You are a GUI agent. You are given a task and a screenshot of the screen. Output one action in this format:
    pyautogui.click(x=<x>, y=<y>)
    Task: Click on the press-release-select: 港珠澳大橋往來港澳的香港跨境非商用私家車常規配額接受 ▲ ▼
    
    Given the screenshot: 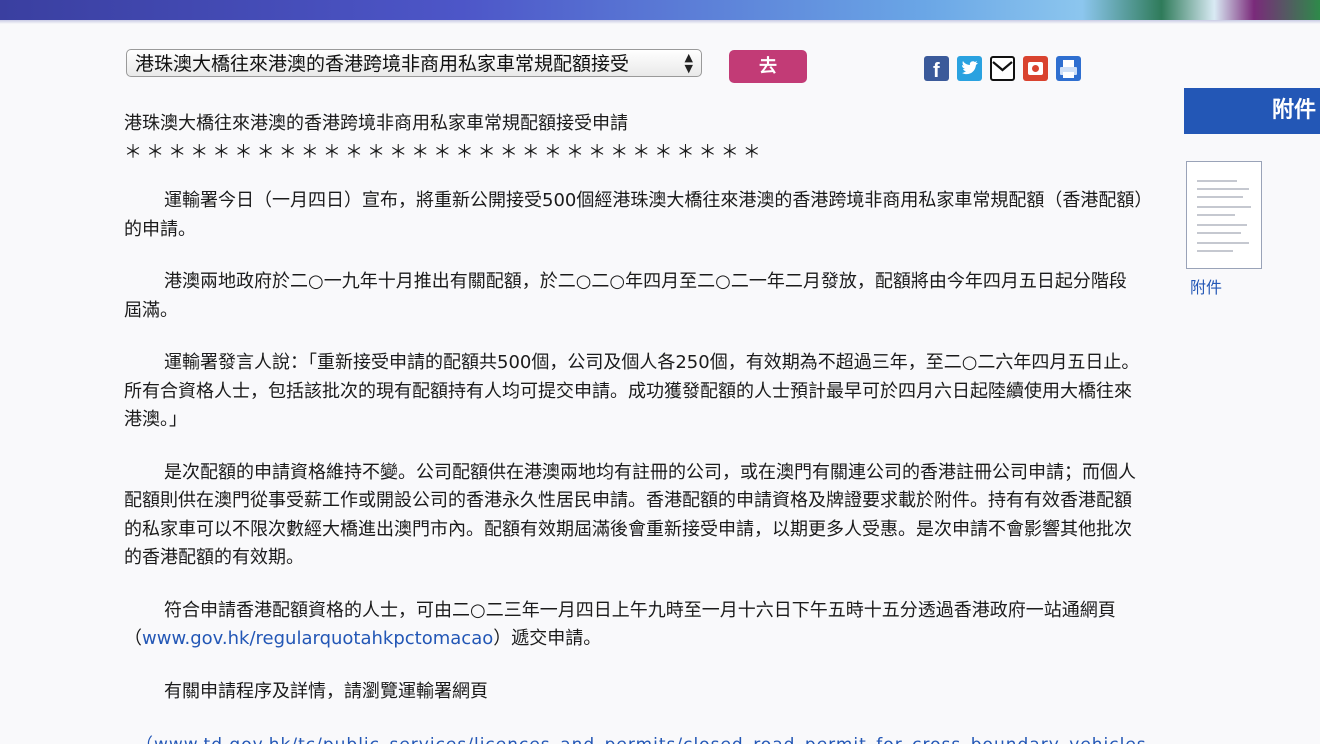 What is the action you would take?
    pyautogui.click(x=414, y=63)
    